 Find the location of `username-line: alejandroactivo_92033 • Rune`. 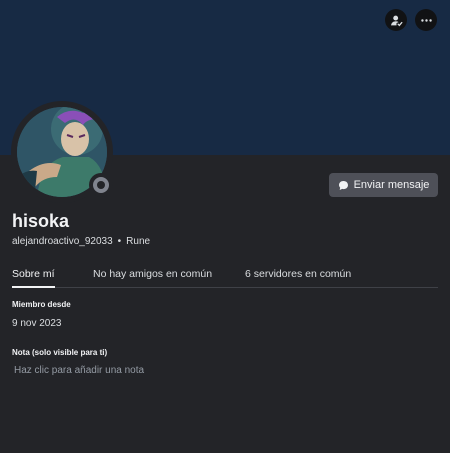

username-line: alejandroactivo_92033 • Rune is located at coordinates (81, 241).